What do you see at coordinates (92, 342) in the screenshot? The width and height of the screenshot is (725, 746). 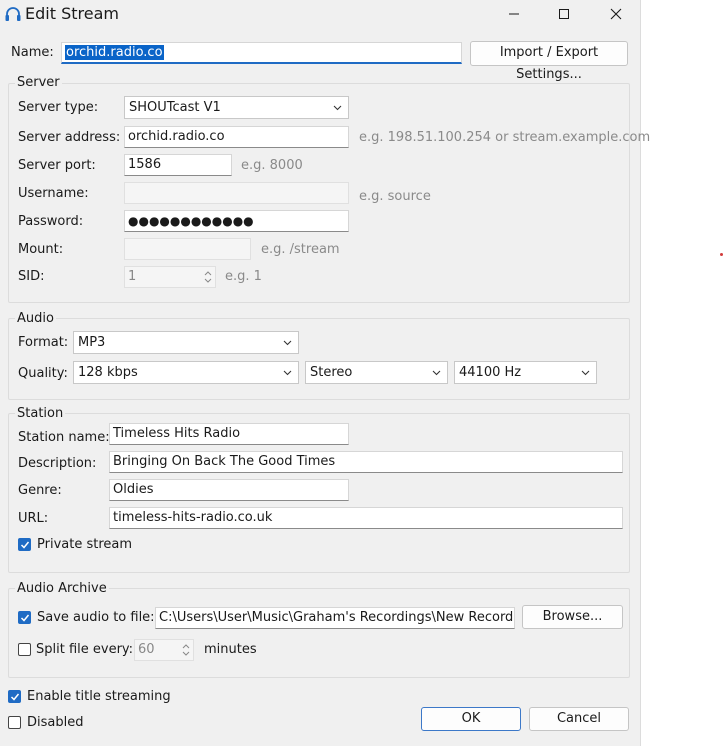 I see `format-value: MP3` at bounding box center [92, 342].